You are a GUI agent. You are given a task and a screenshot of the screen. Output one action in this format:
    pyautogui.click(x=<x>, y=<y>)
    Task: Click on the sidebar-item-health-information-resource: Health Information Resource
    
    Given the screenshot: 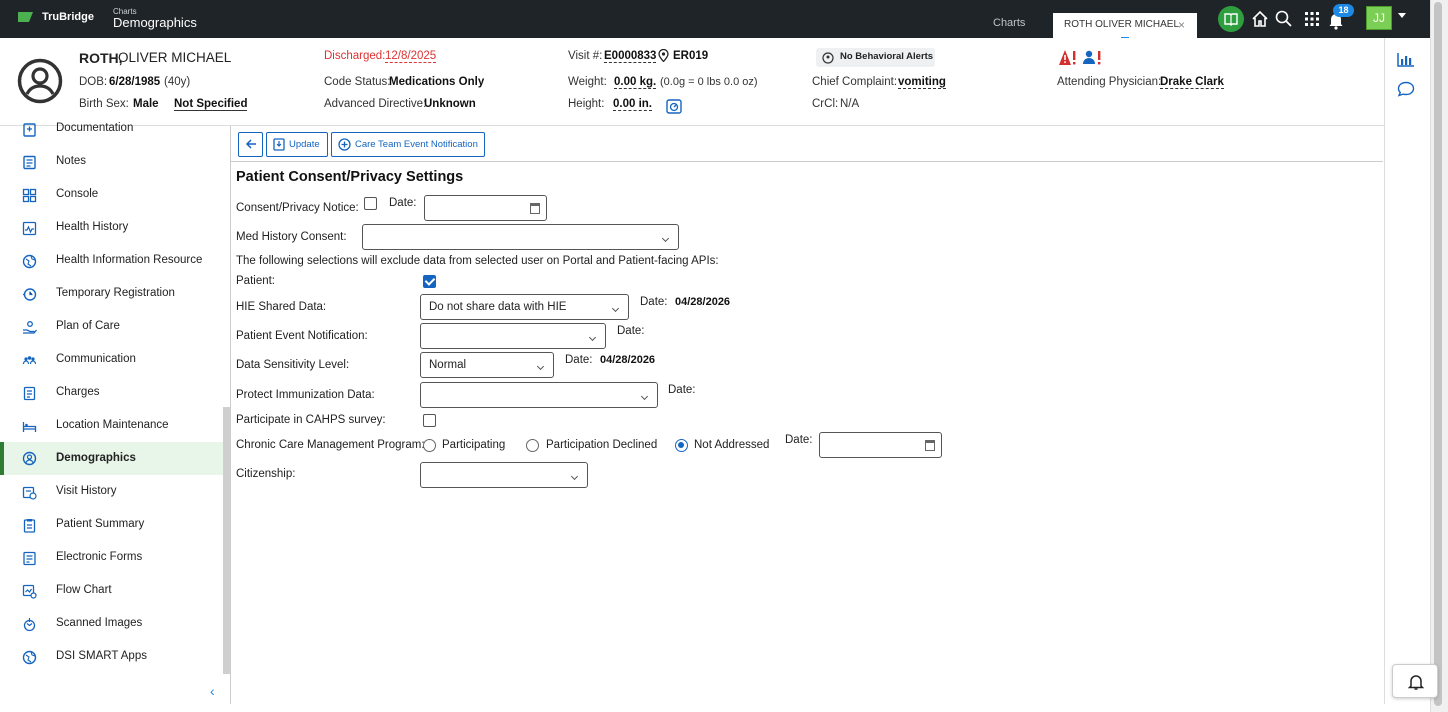 What is the action you would take?
    pyautogui.click(x=111, y=261)
    